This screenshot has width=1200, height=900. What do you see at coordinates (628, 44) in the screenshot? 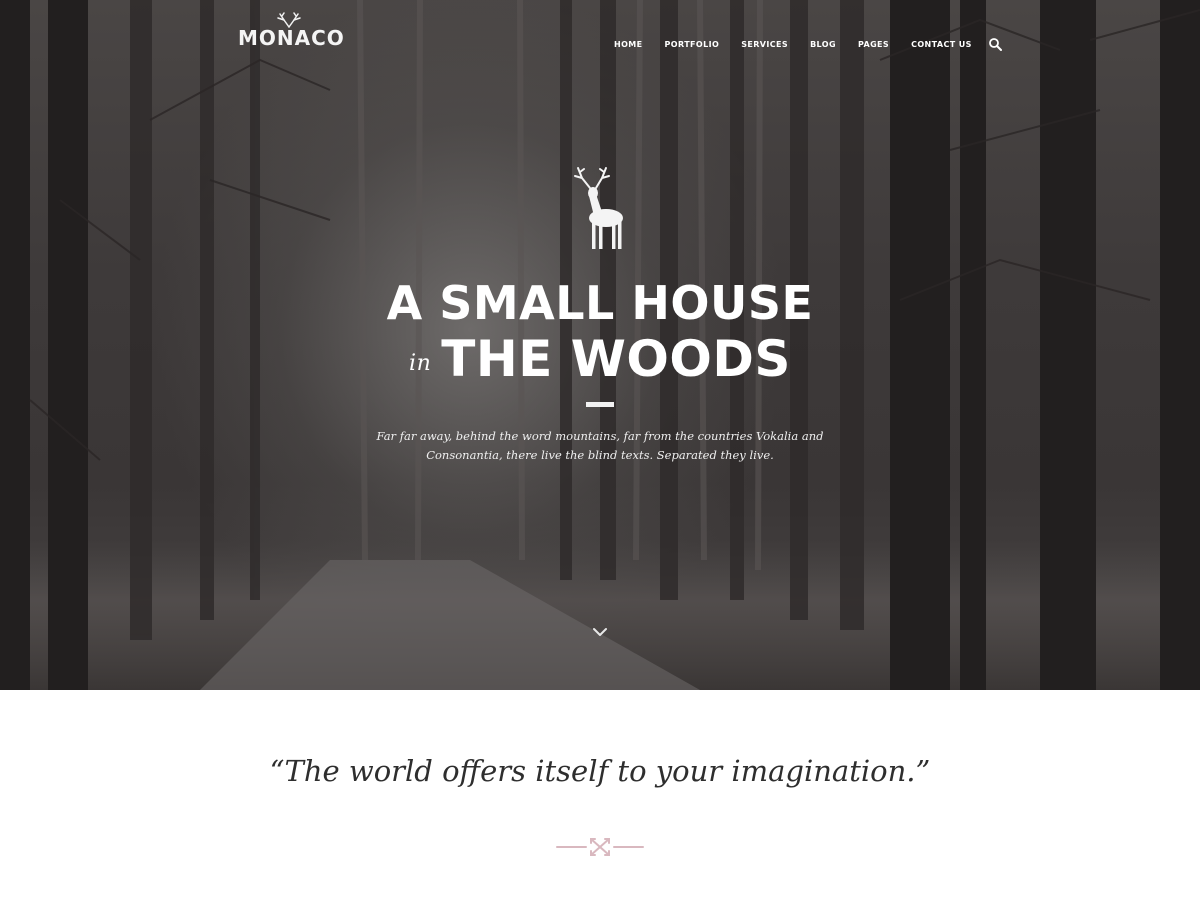
I see `nav-item-home: HOME` at bounding box center [628, 44].